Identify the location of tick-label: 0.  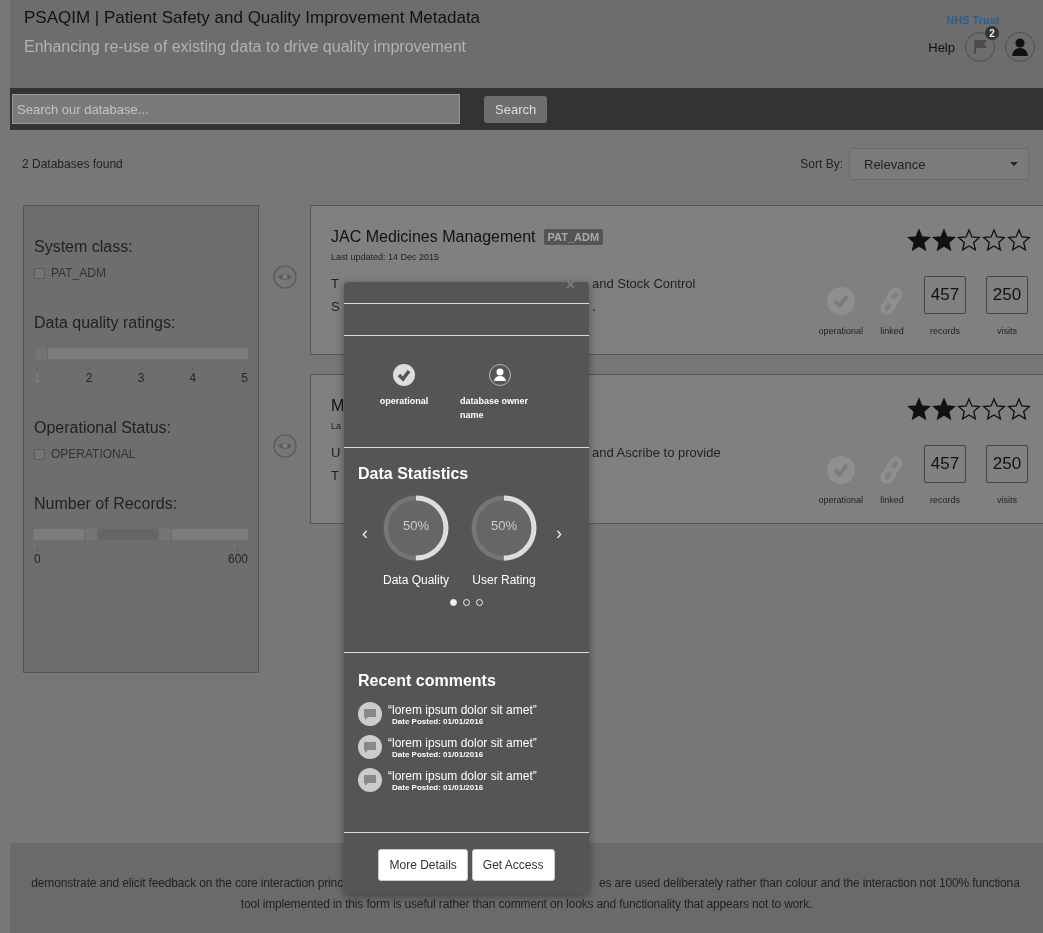
(37, 559).